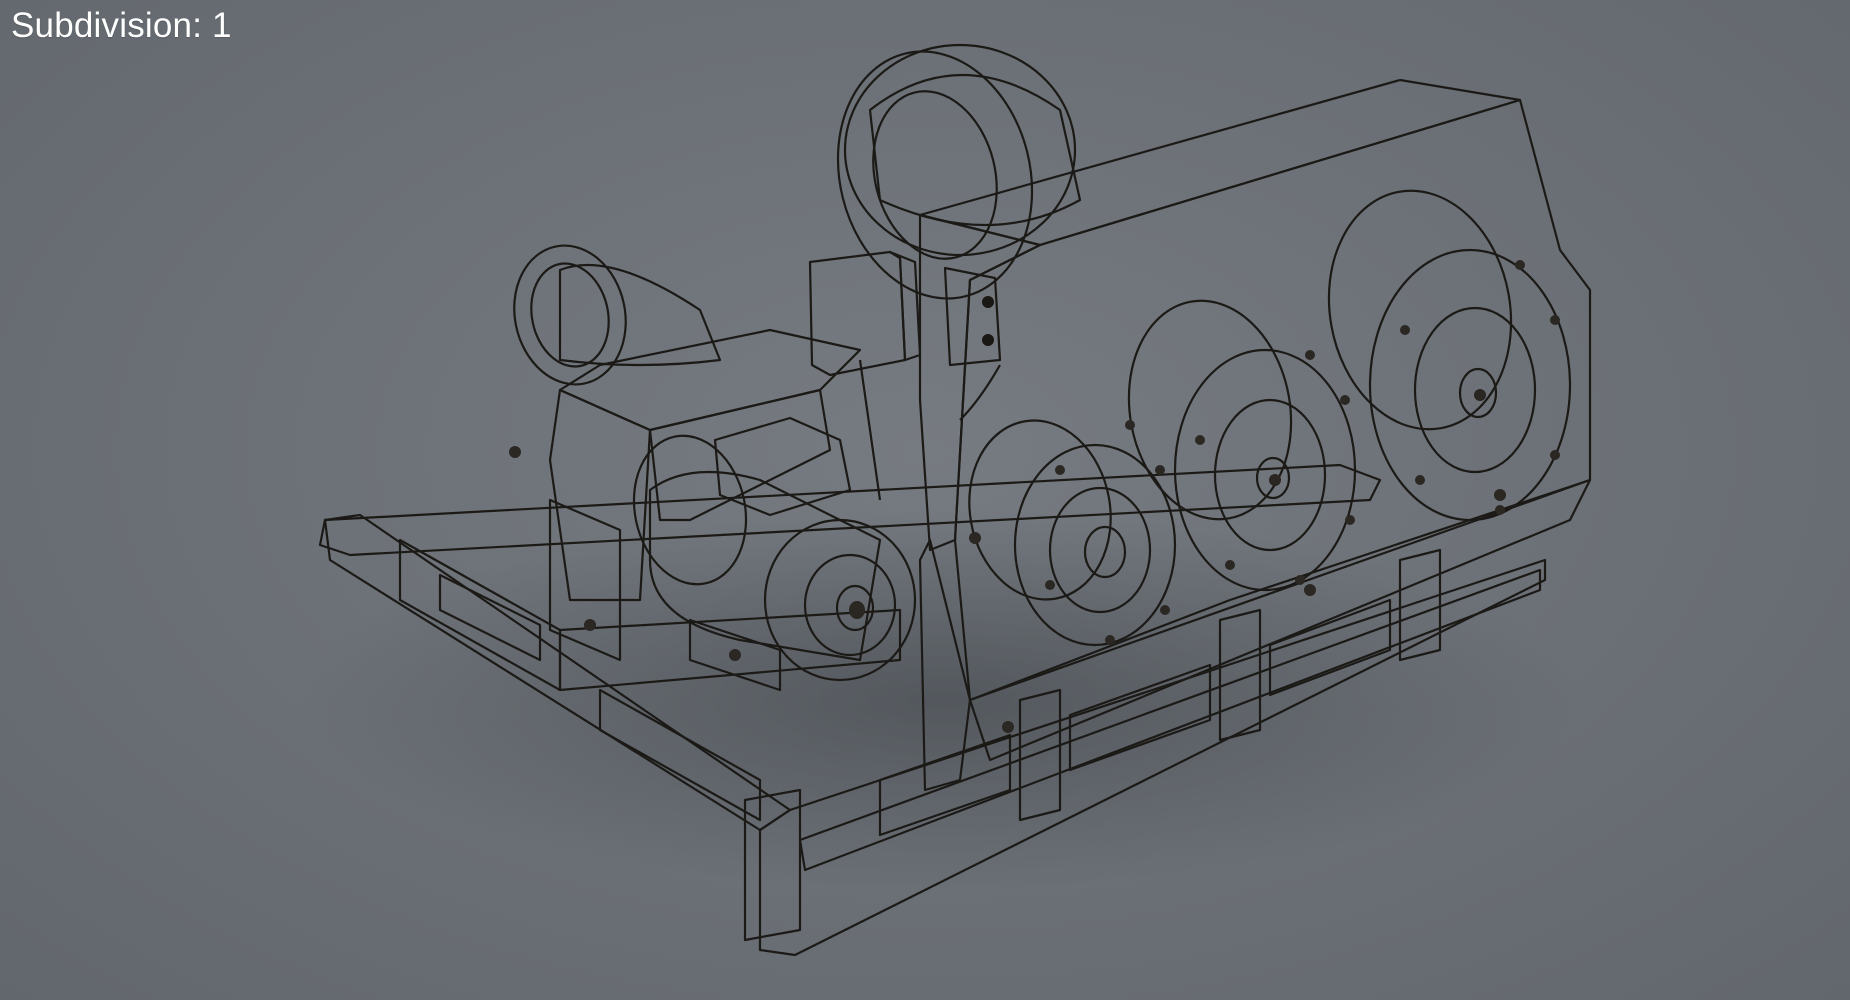 The image size is (1850, 1000). I want to click on junction-box-left, so click(865, 313).